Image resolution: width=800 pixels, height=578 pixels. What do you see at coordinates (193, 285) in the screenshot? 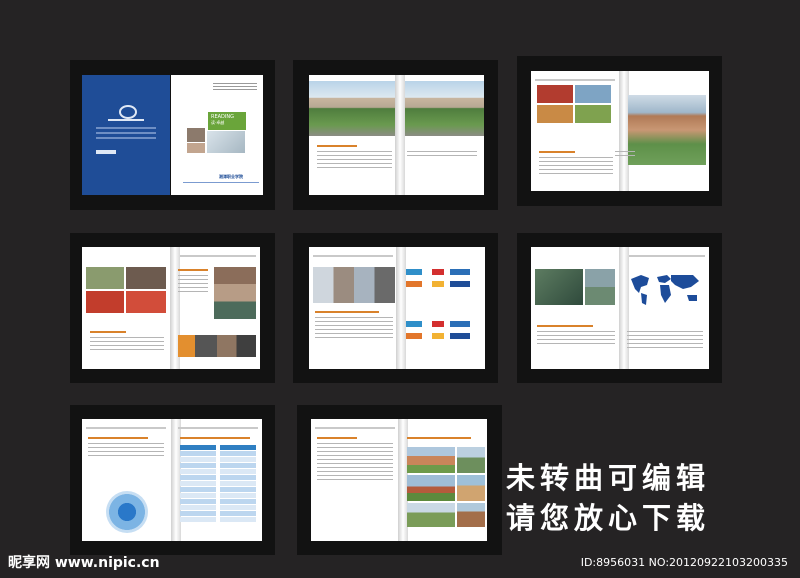
I see `list-text` at bounding box center [193, 285].